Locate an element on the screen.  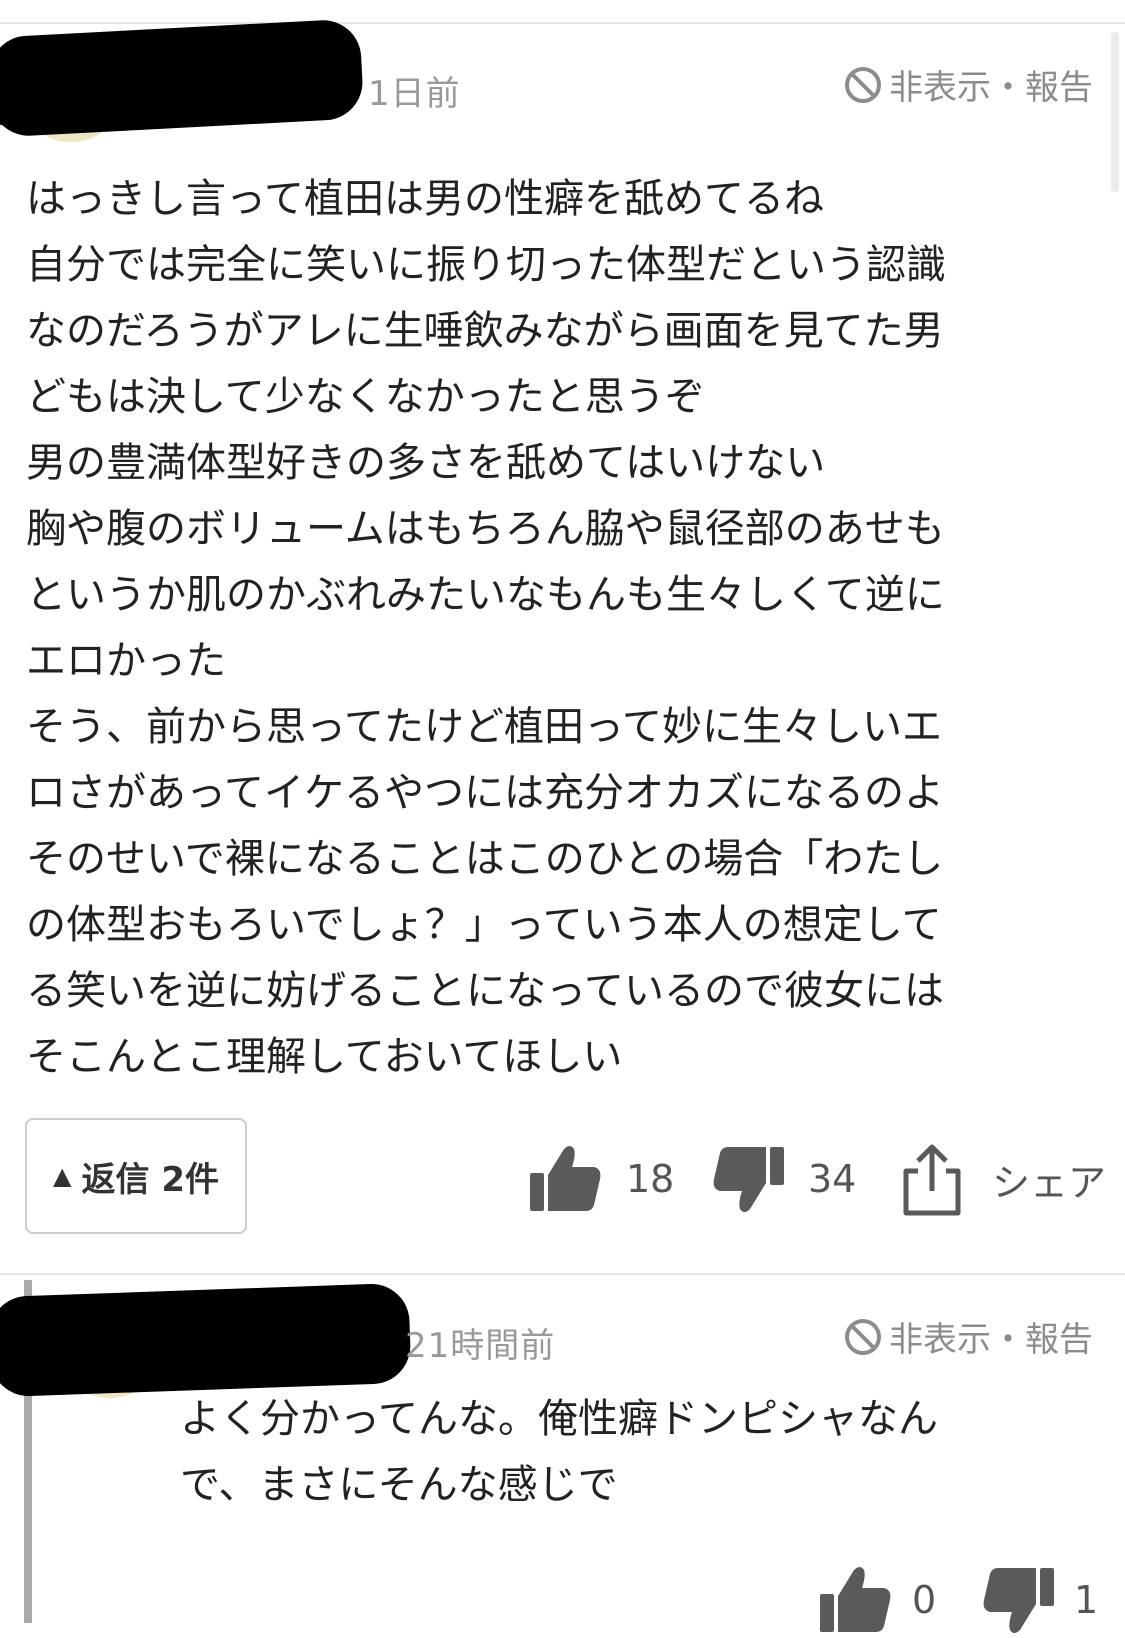
reply-hide-report-link: 非表示・報告 is located at coordinates (968, 1336).